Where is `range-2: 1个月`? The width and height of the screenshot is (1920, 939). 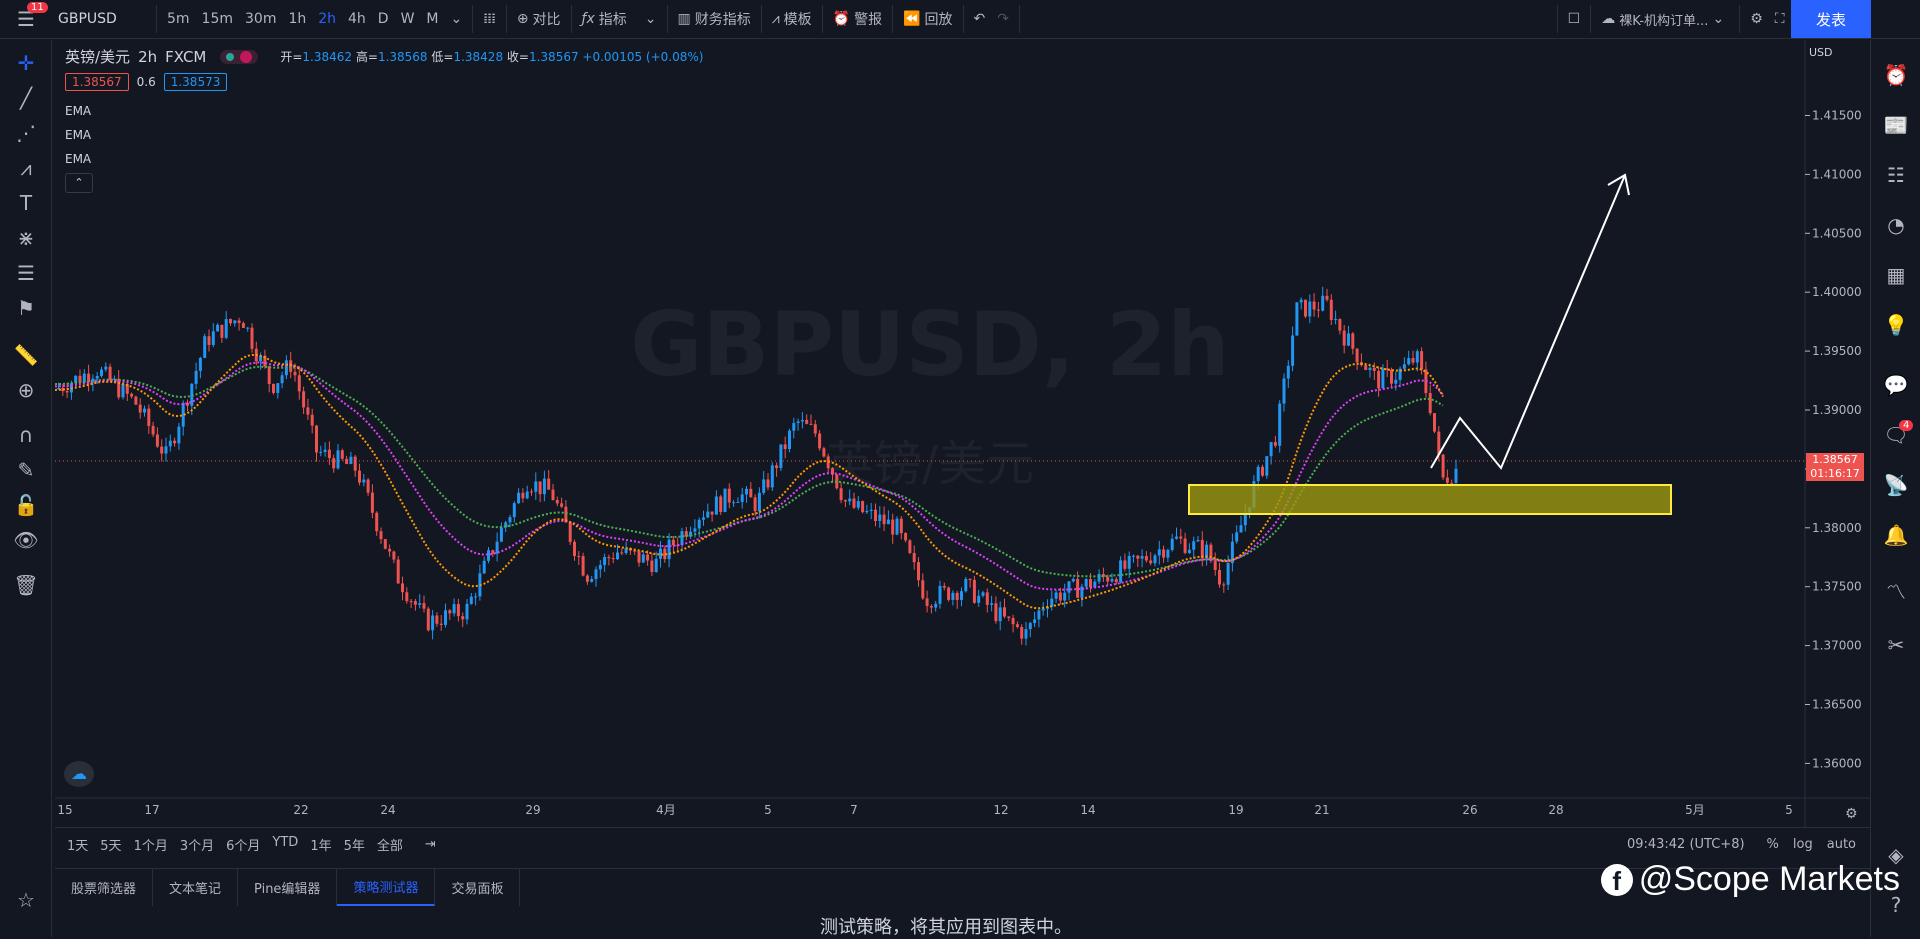
range-2: 1个月 is located at coordinates (151, 844).